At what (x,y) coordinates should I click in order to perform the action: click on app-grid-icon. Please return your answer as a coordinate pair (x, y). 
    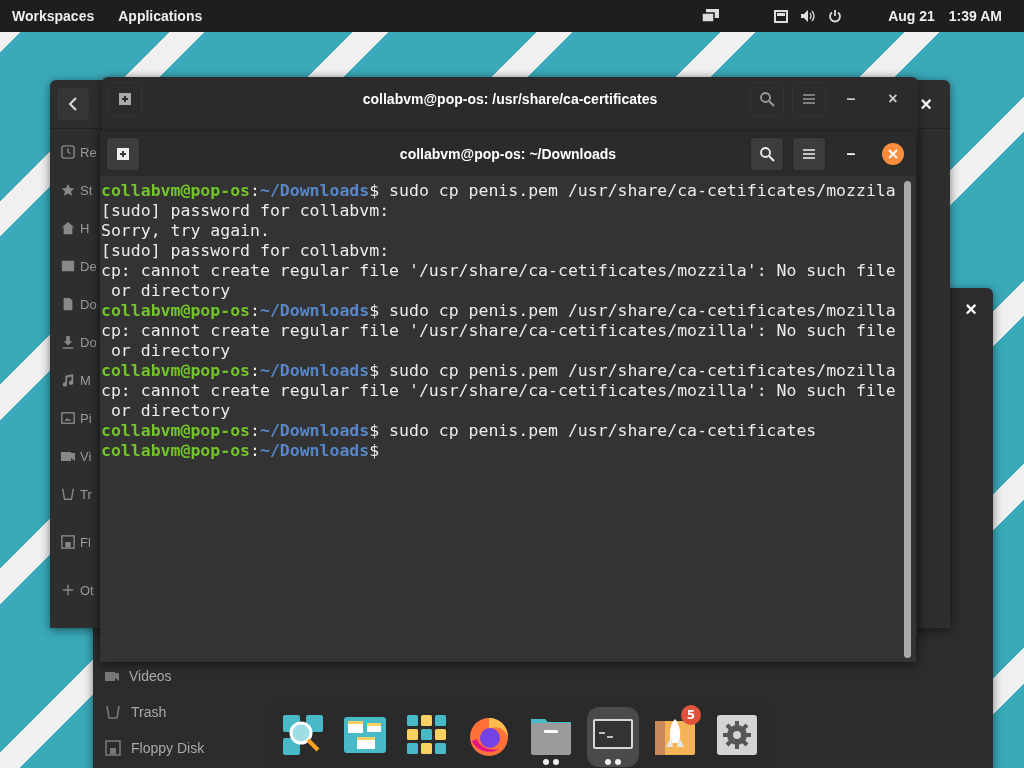
    Looking at the image, I should click on (427, 735).